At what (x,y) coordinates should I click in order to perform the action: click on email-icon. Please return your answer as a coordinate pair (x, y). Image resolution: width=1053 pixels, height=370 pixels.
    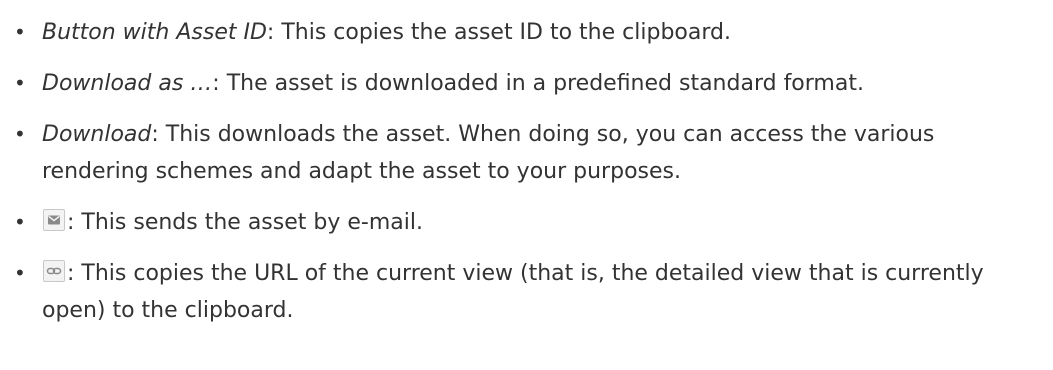
    Looking at the image, I should click on (54, 220).